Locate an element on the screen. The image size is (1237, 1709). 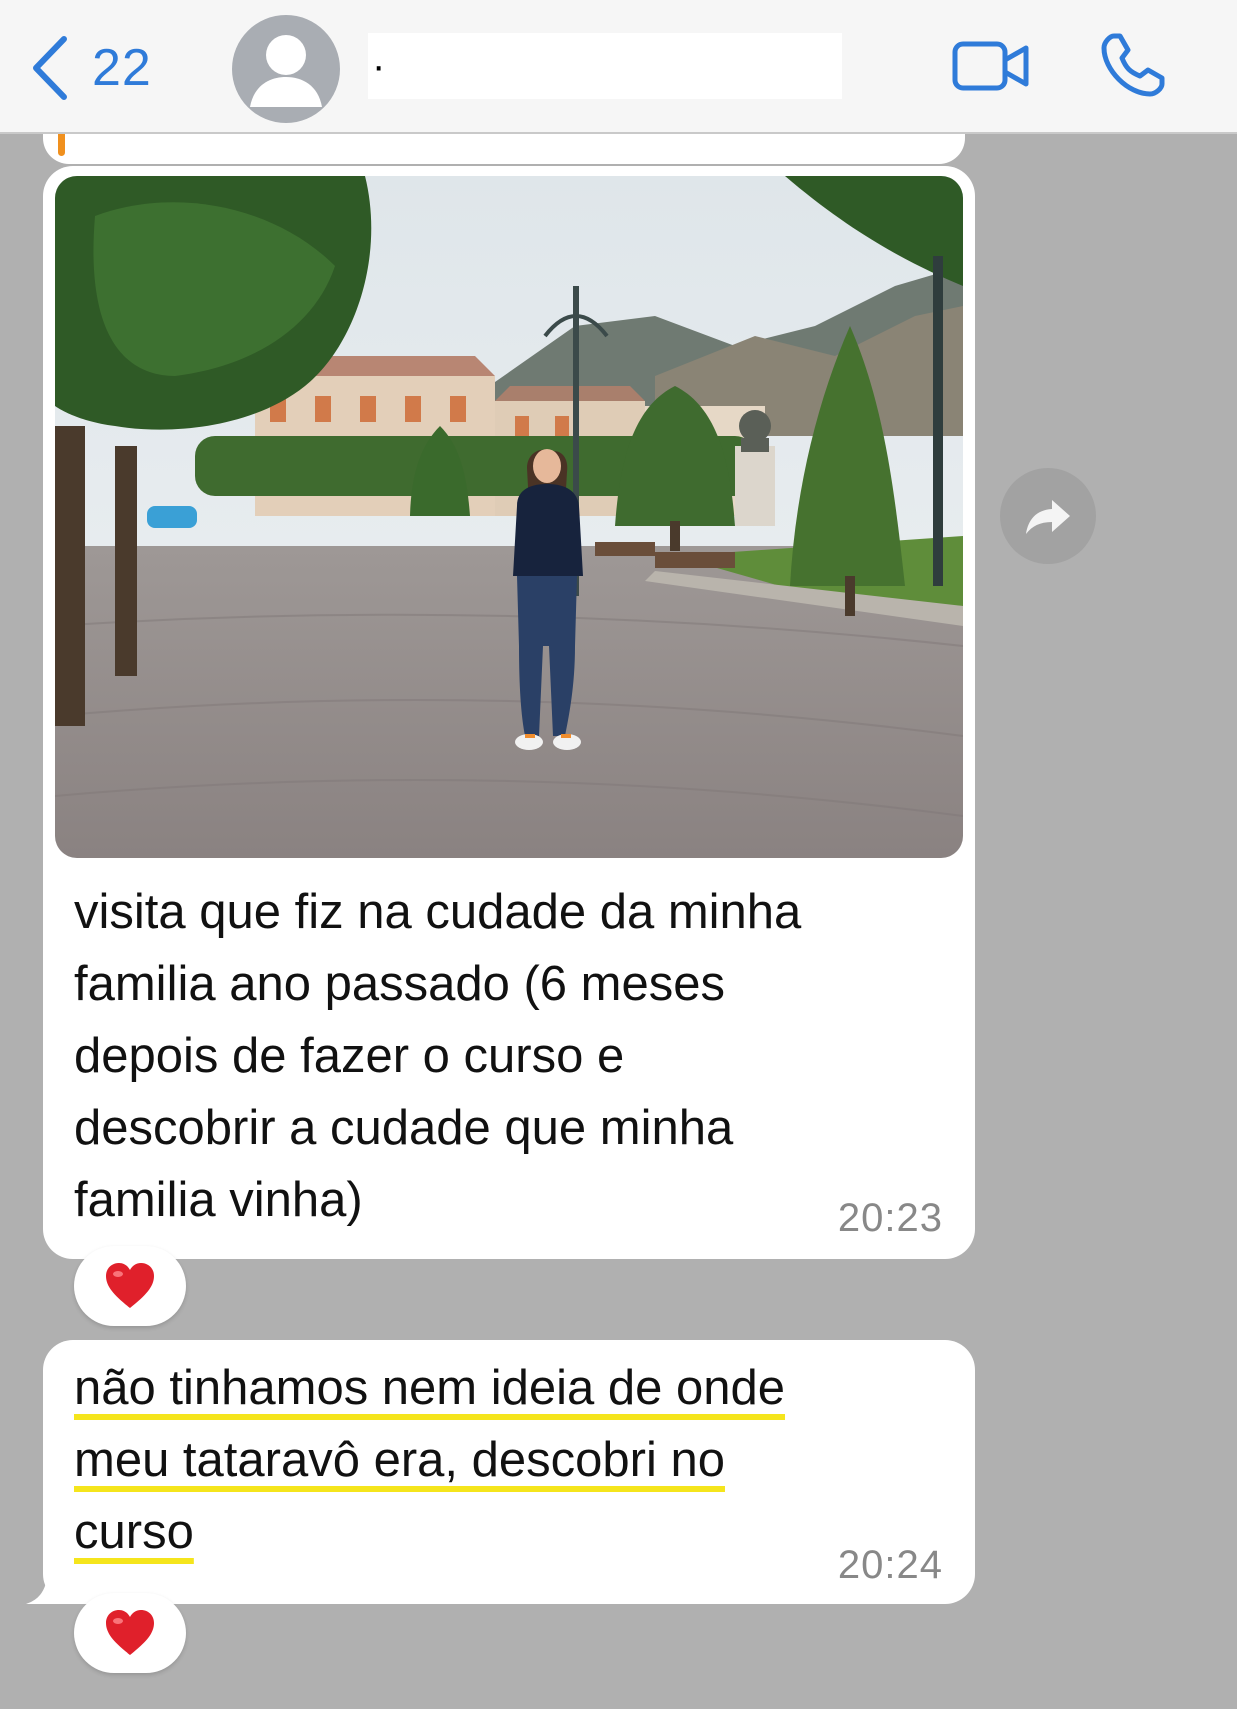
back-button: 22 is located at coordinates (91, 68).